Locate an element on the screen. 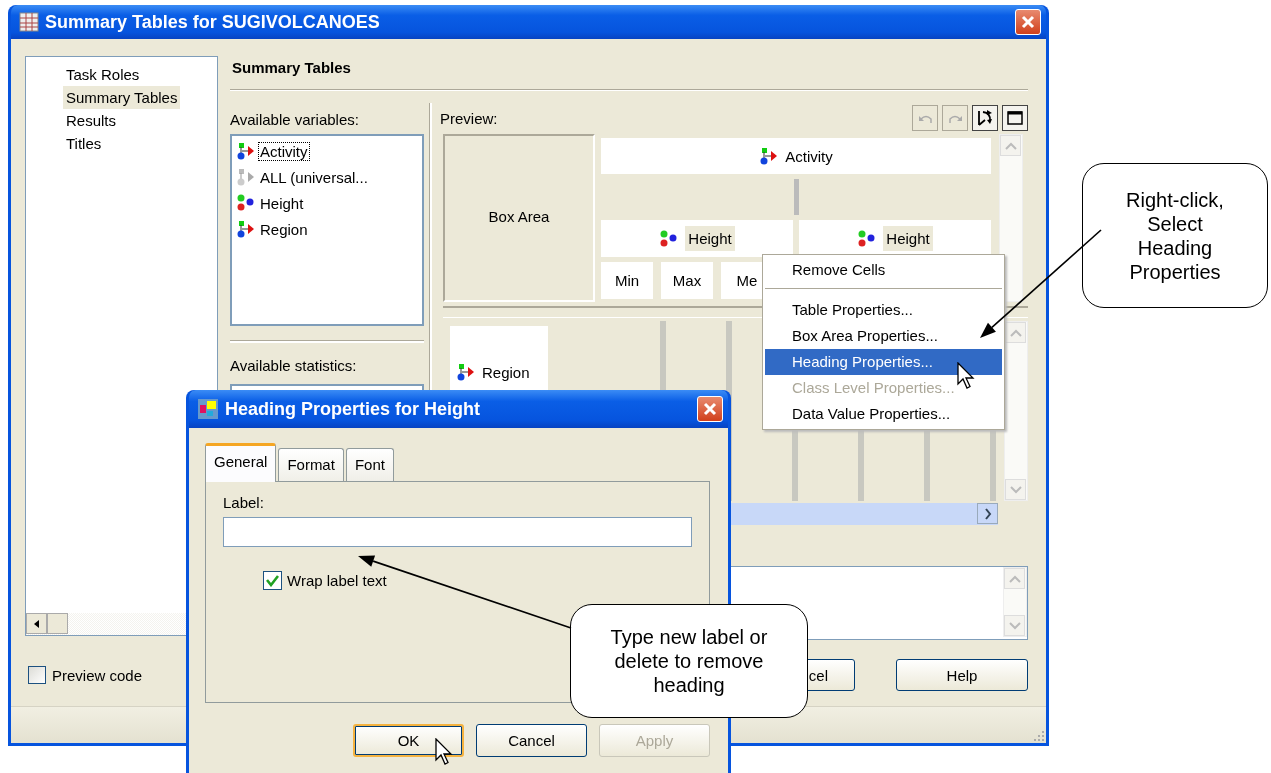 This screenshot has width=1271, height=773. preview-label: Preview: is located at coordinates (469, 118).